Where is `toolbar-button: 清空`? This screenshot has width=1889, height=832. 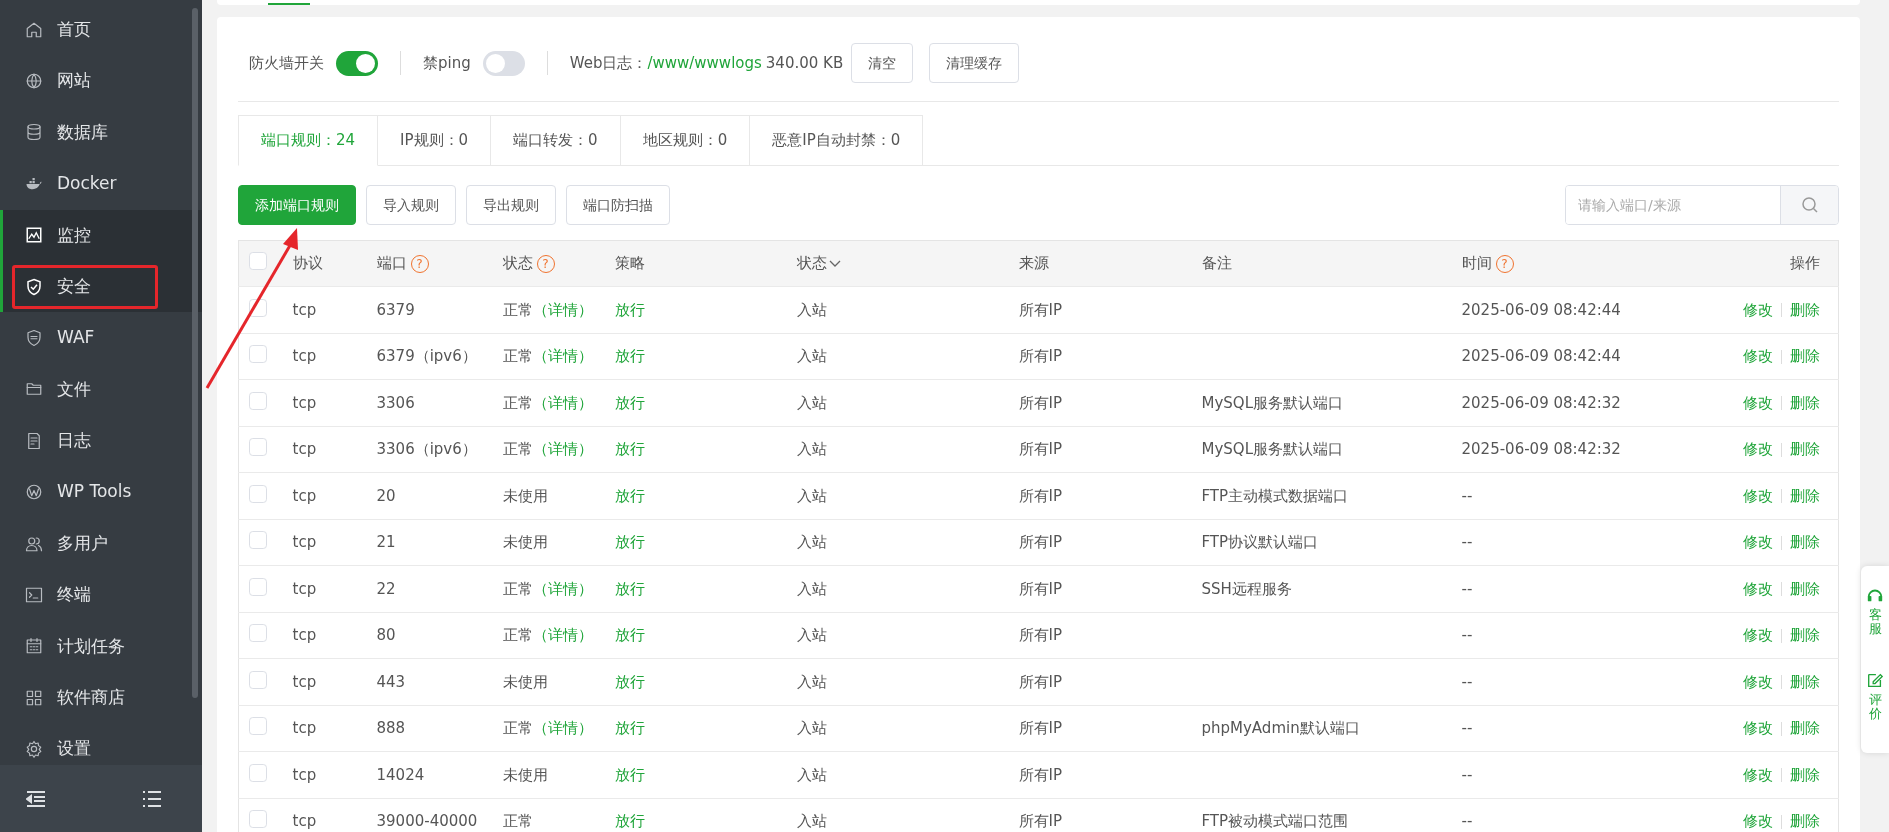 toolbar-button: 清空 is located at coordinates (882, 63).